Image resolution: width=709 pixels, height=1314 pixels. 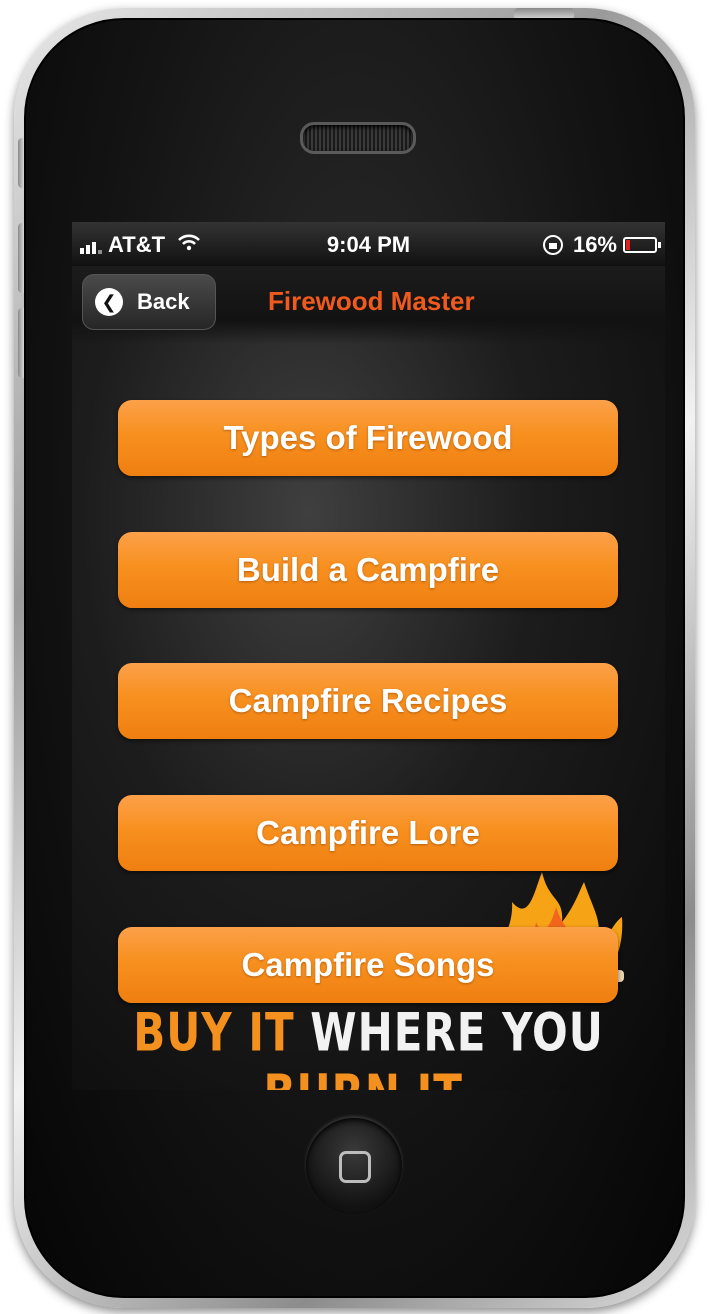 I want to click on slogan-part-where-you: WHERE YOU, so click(x=457, y=1032).